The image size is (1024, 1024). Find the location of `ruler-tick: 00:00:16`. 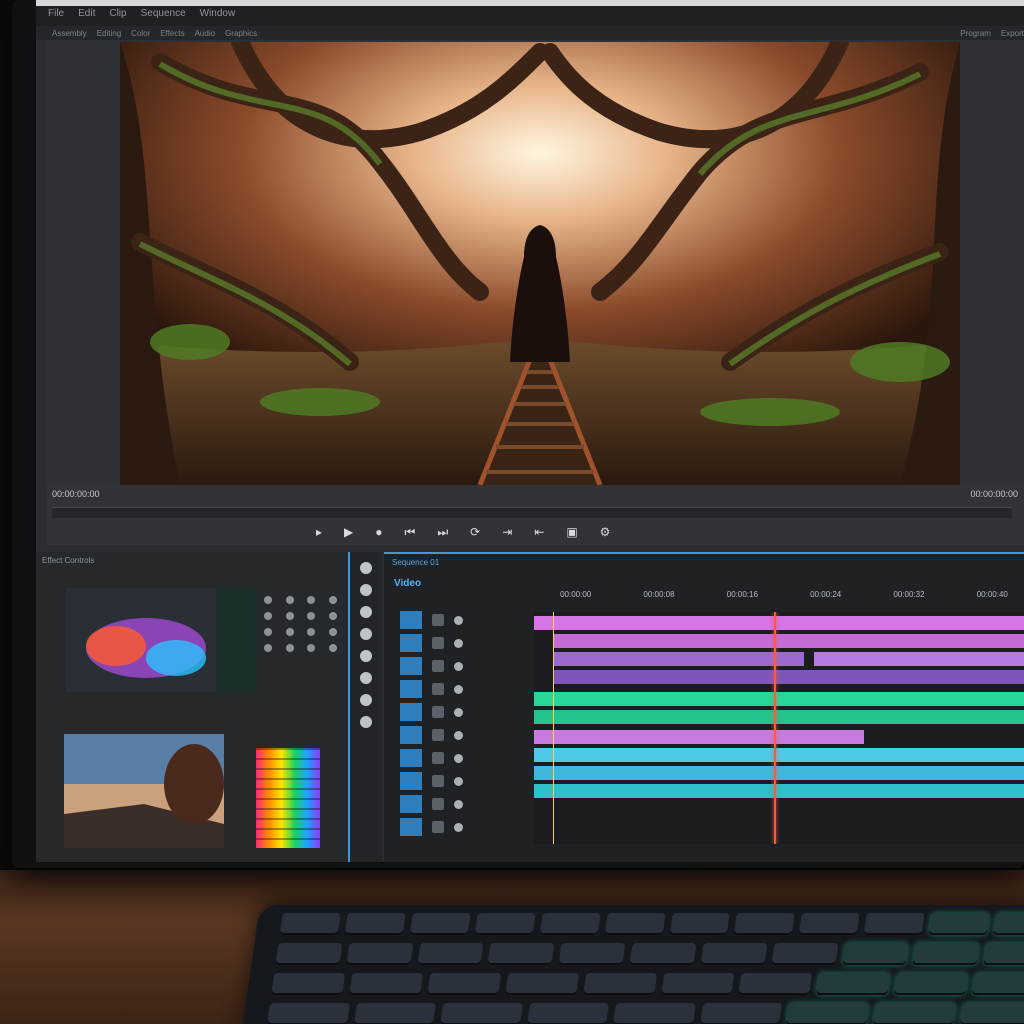

ruler-tick: 00:00:16 is located at coordinates (742, 594).